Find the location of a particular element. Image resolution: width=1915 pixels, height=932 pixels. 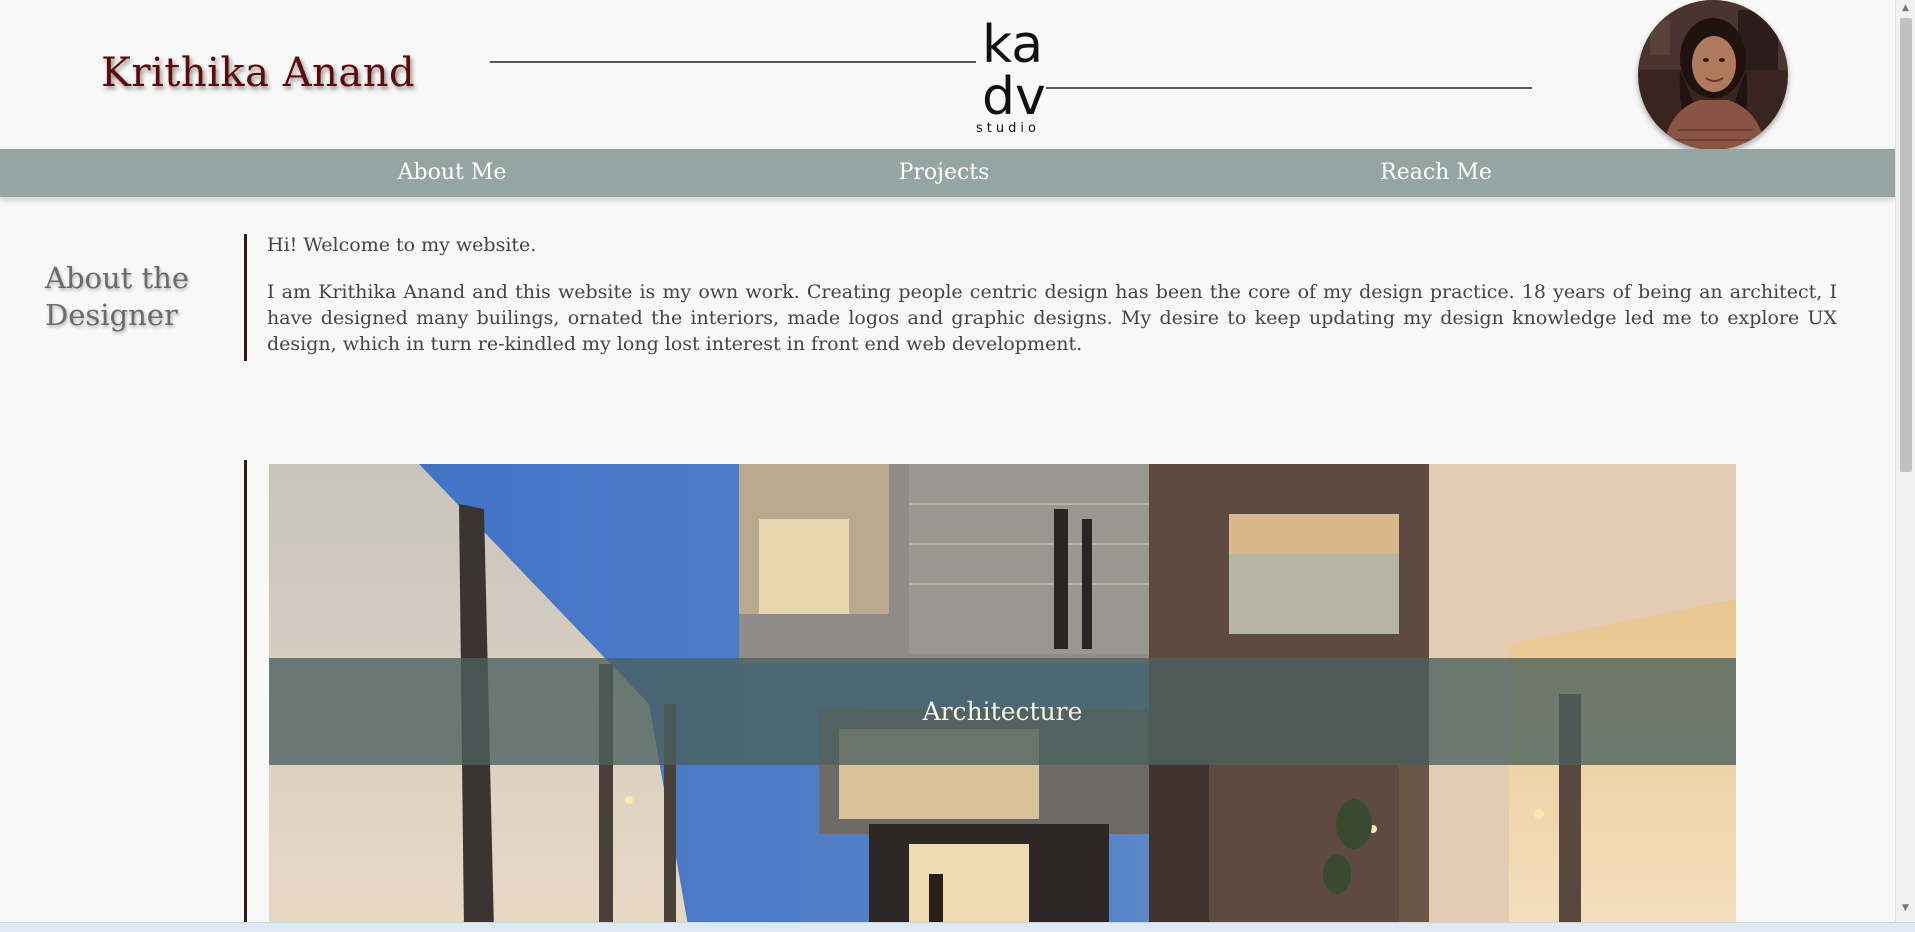

project-banner: Architecture is located at coordinates (1002, 711).